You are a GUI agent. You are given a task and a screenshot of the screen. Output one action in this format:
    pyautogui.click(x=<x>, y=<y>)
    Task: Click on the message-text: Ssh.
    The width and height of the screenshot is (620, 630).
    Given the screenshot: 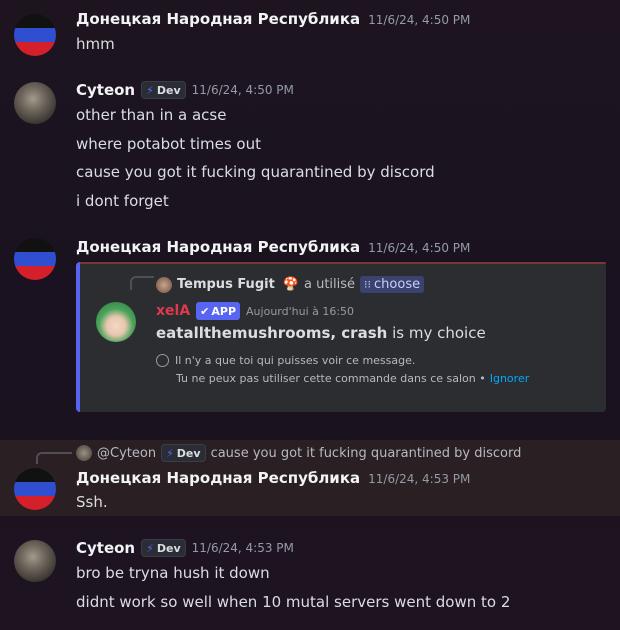 What is the action you would take?
    pyautogui.click(x=92, y=502)
    